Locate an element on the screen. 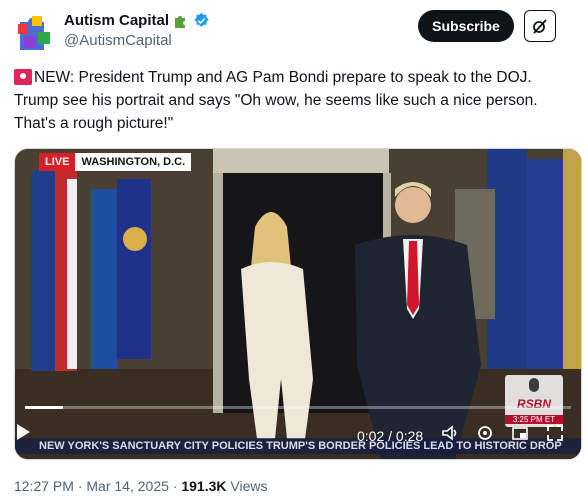 The width and height of the screenshot is (588, 504). volume-icon is located at coordinates (450, 433).